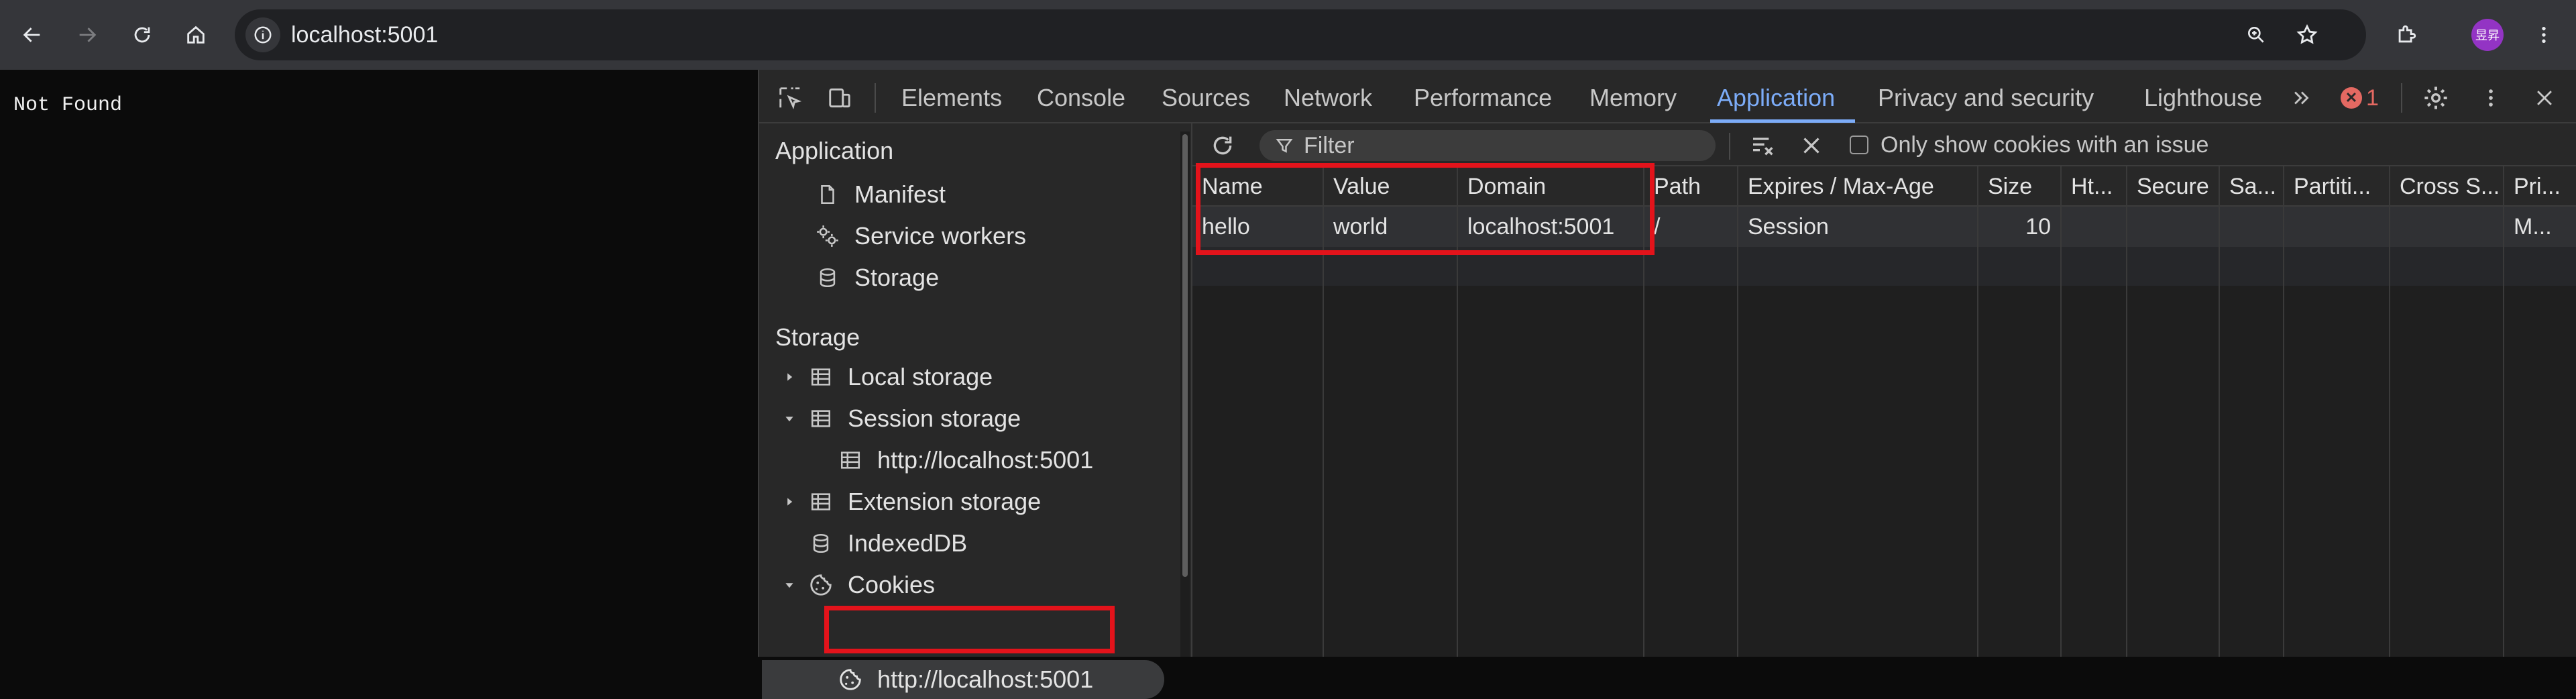 Image resolution: width=2576 pixels, height=699 pixels. Describe the element at coordinates (790, 97) in the screenshot. I see `inspect-element-button` at that location.